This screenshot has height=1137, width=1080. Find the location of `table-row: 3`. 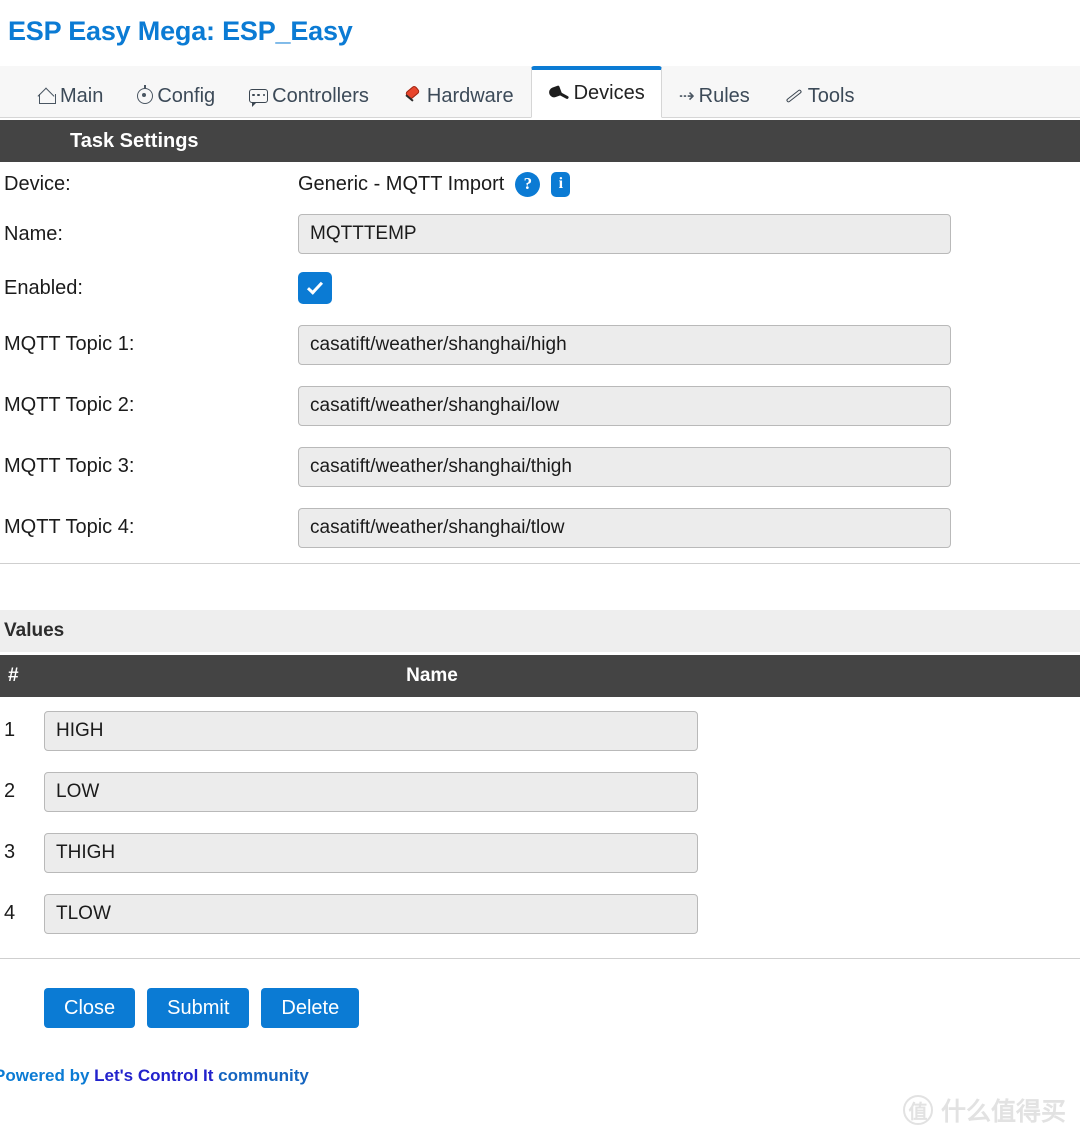

table-row: 3 is located at coordinates (540, 852).